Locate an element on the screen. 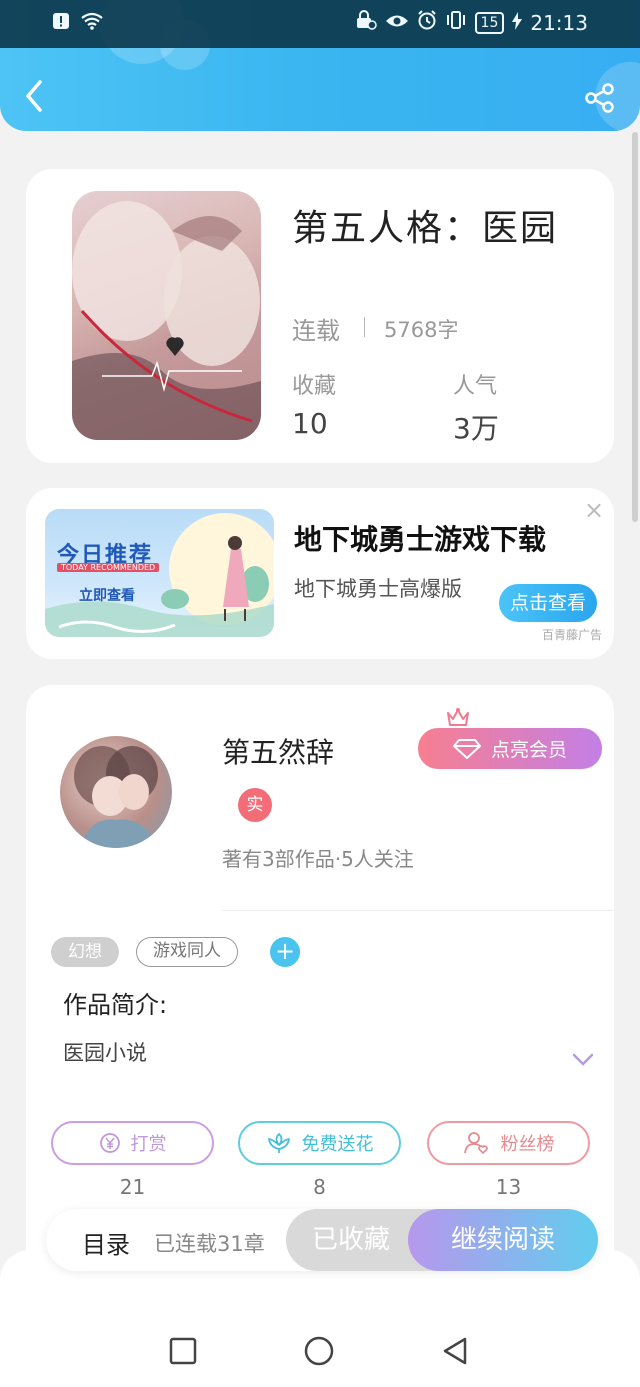 This screenshot has width=640, height=1387. vip-button-label: 点亮会员 is located at coordinates (528, 750).